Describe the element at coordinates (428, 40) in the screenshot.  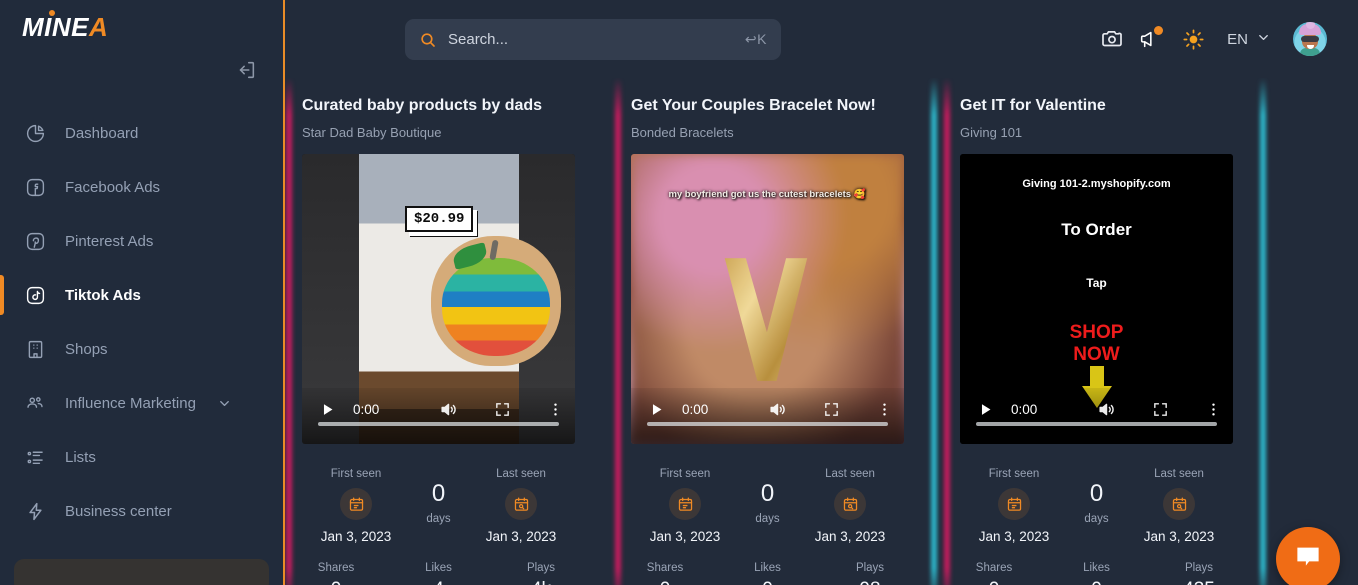
I see `search-icon` at that location.